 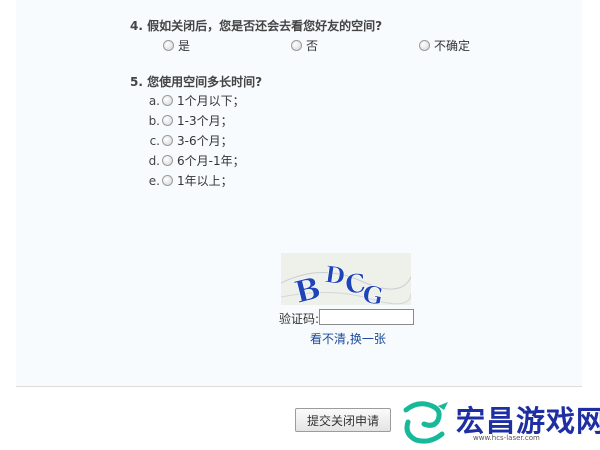 I want to click on option-label: 1个月以下；, so click(x=211, y=101).